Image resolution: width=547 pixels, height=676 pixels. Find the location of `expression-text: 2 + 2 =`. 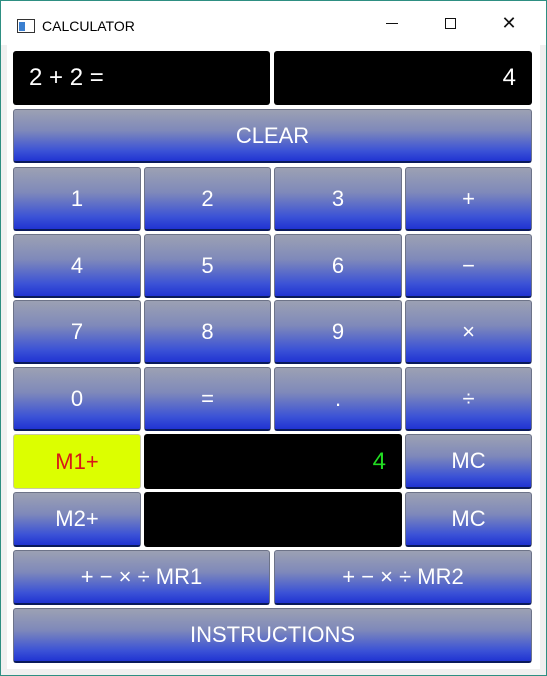

expression-text: 2 + 2 = is located at coordinates (66, 77).